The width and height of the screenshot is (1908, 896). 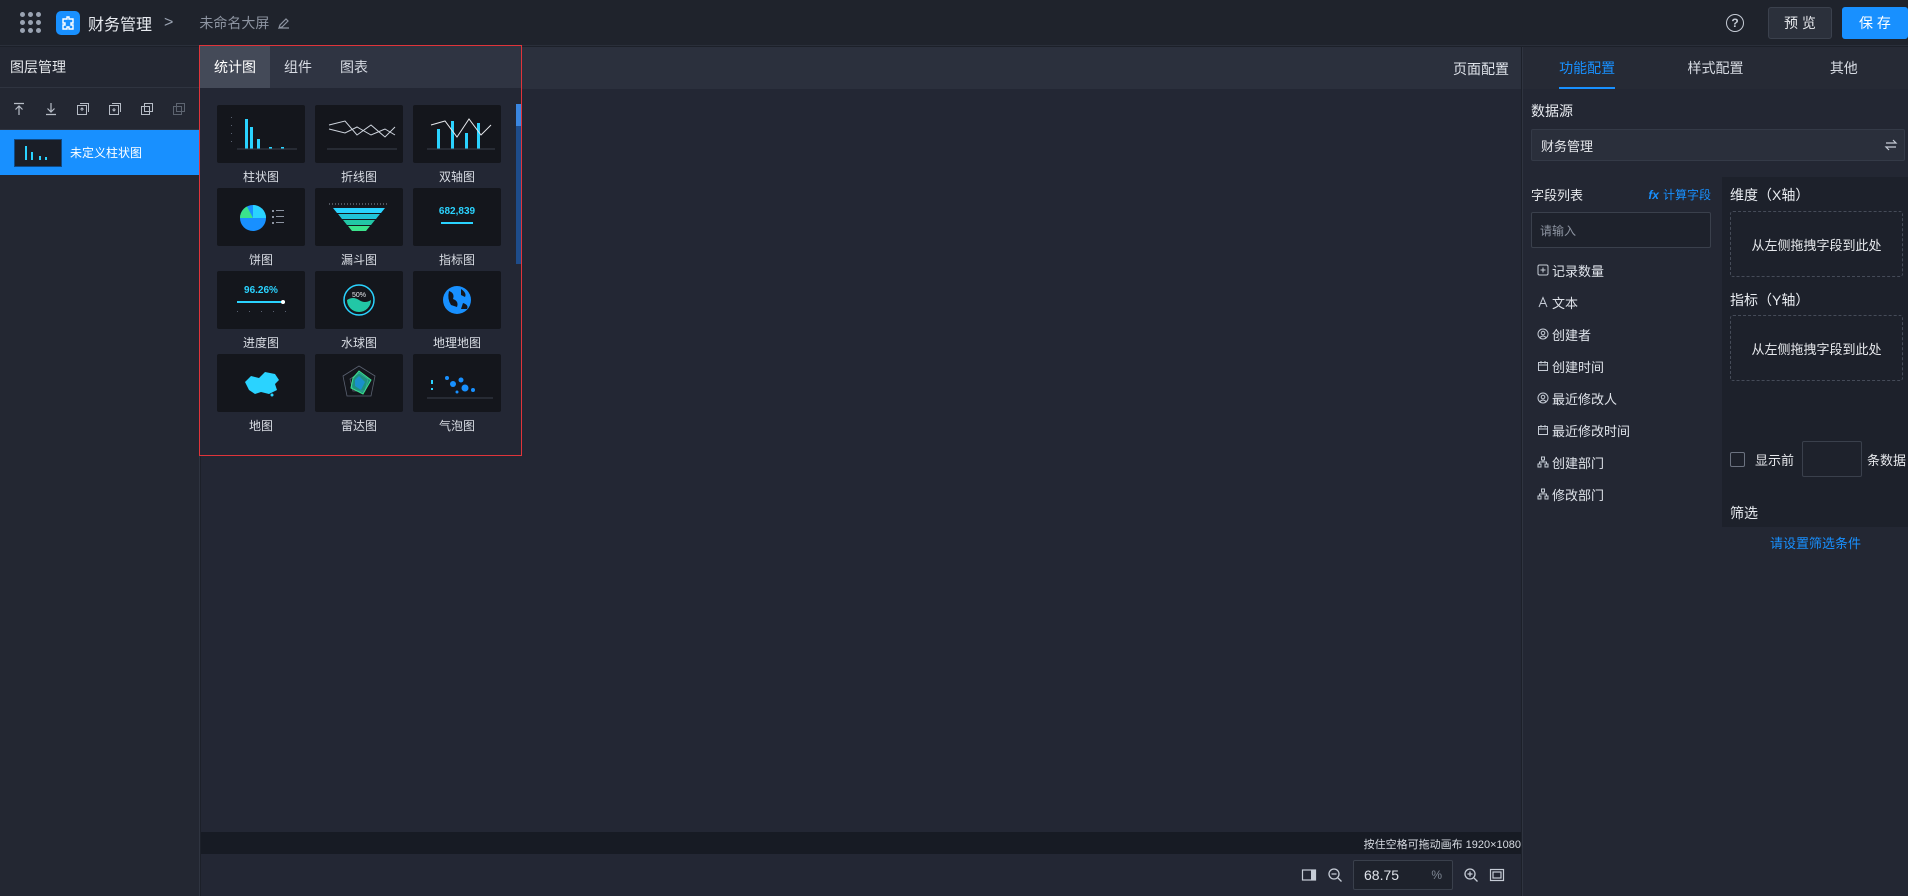 What do you see at coordinates (261, 134) in the screenshot?
I see `bar-chart-icon` at bounding box center [261, 134].